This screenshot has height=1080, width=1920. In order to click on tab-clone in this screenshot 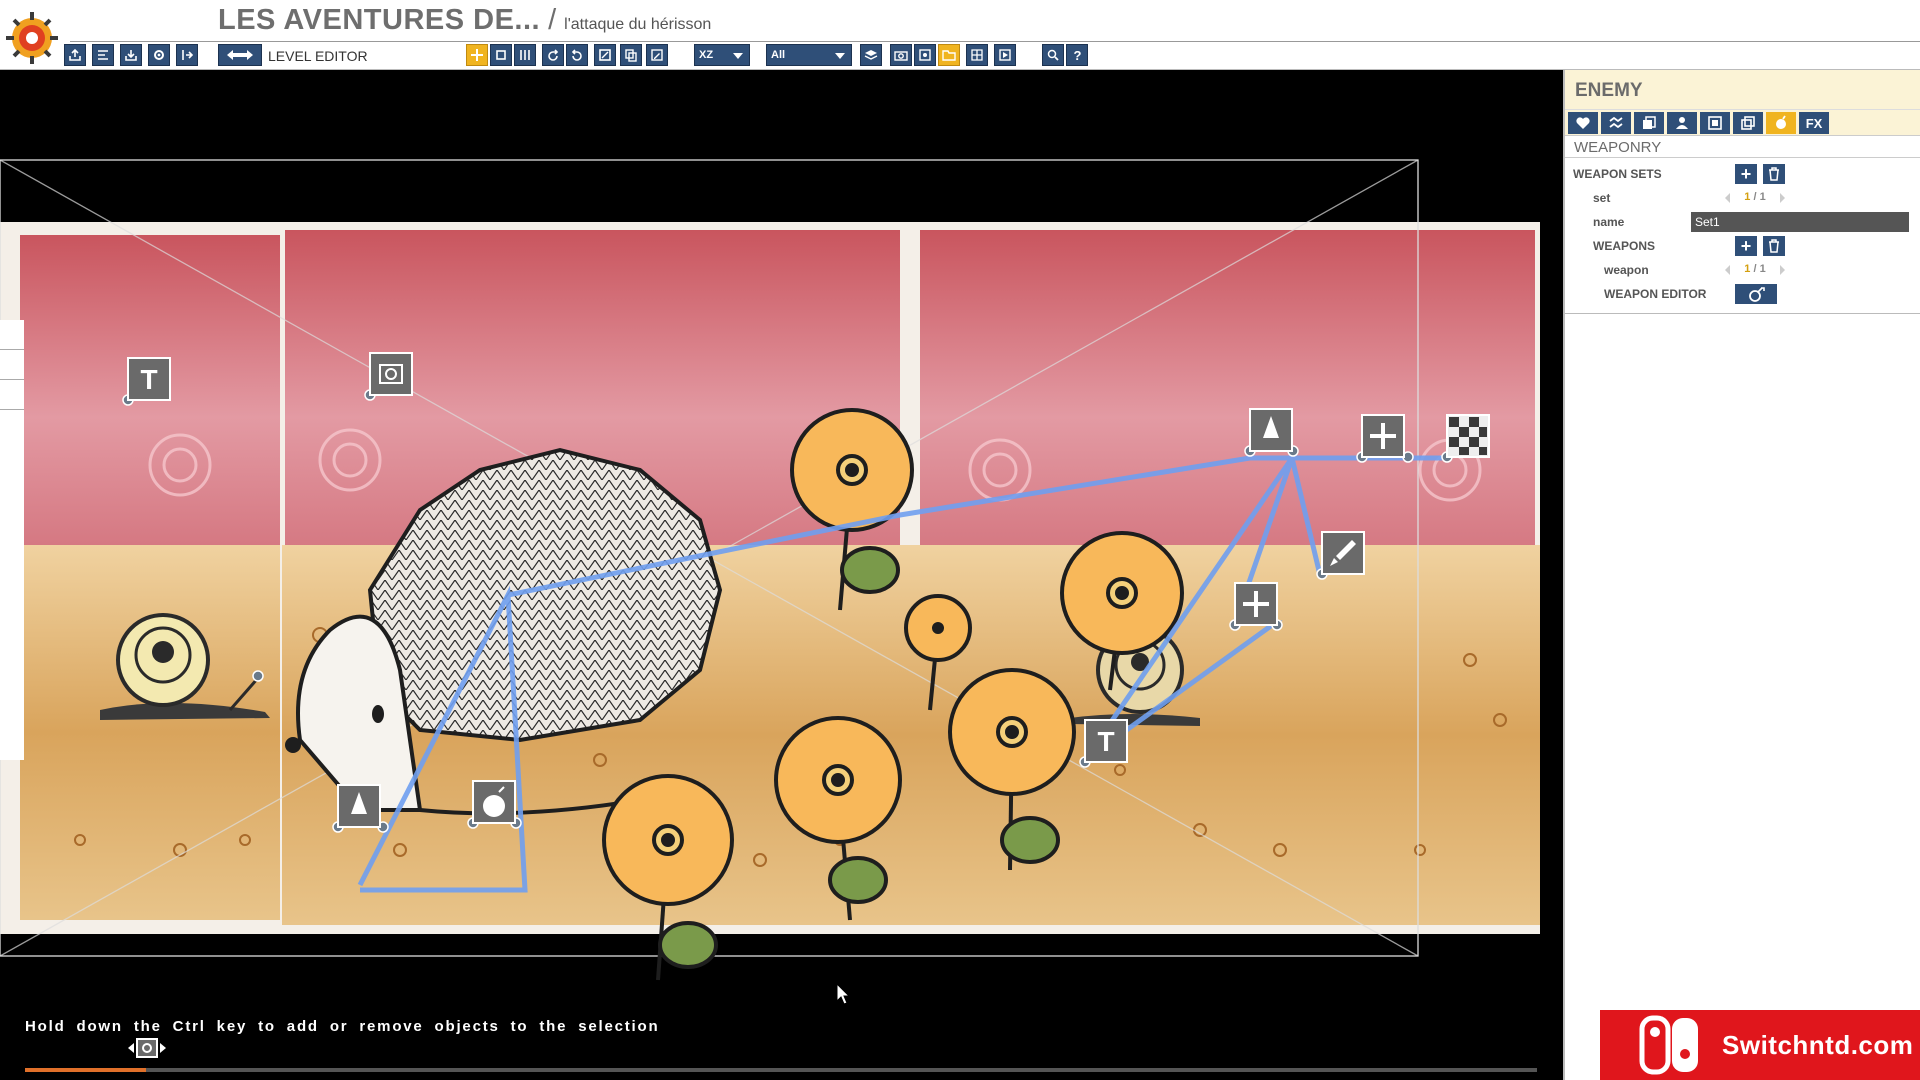, I will do `click(1748, 123)`.